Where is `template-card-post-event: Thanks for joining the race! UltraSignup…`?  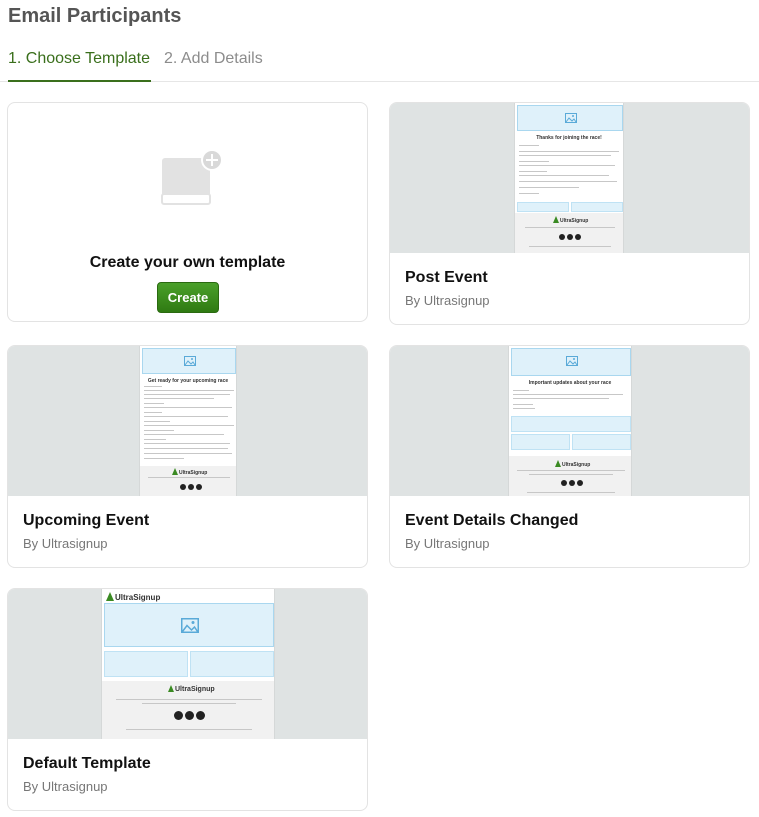
template-card-post-event: Thanks for joining the race! UltraSignup… is located at coordinates (569, 213).